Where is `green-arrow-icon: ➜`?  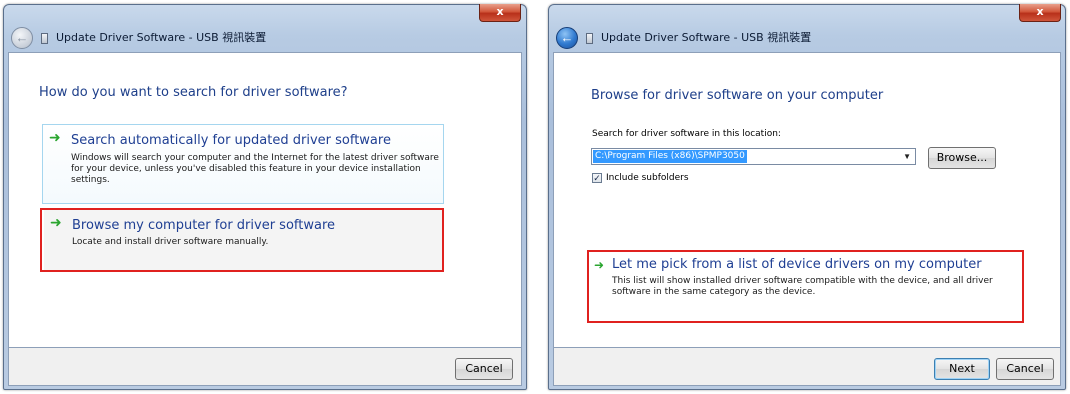
green-arrow-icon: ➜ is located at coordinates (55, 138).